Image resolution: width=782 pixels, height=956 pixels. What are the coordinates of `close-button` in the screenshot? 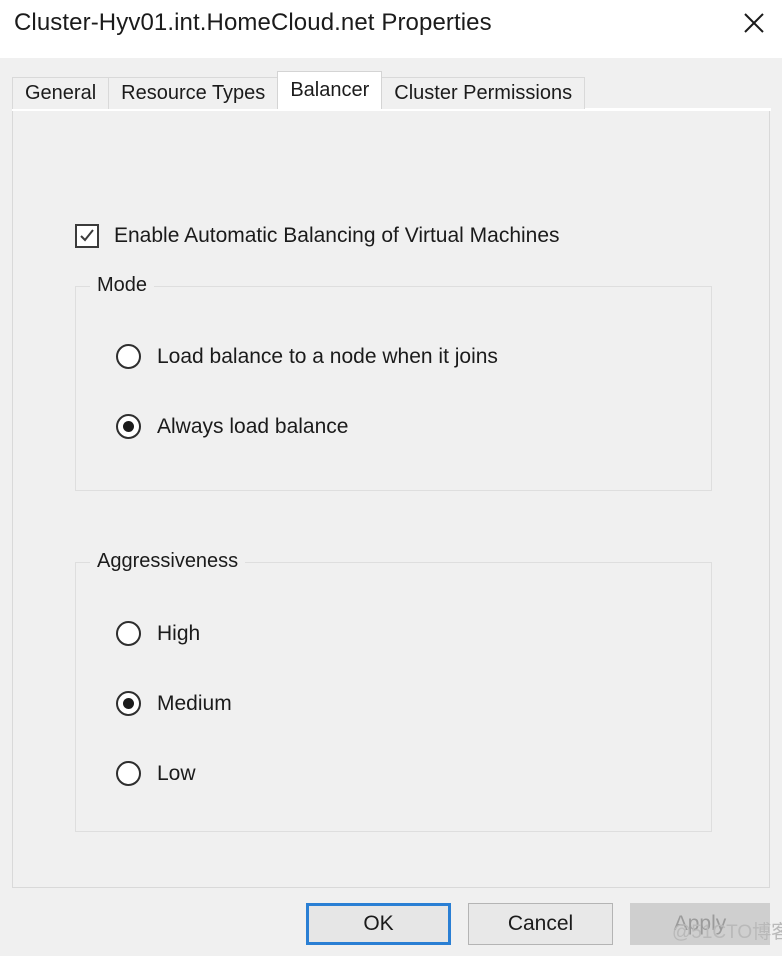 It's located at (754, 23).